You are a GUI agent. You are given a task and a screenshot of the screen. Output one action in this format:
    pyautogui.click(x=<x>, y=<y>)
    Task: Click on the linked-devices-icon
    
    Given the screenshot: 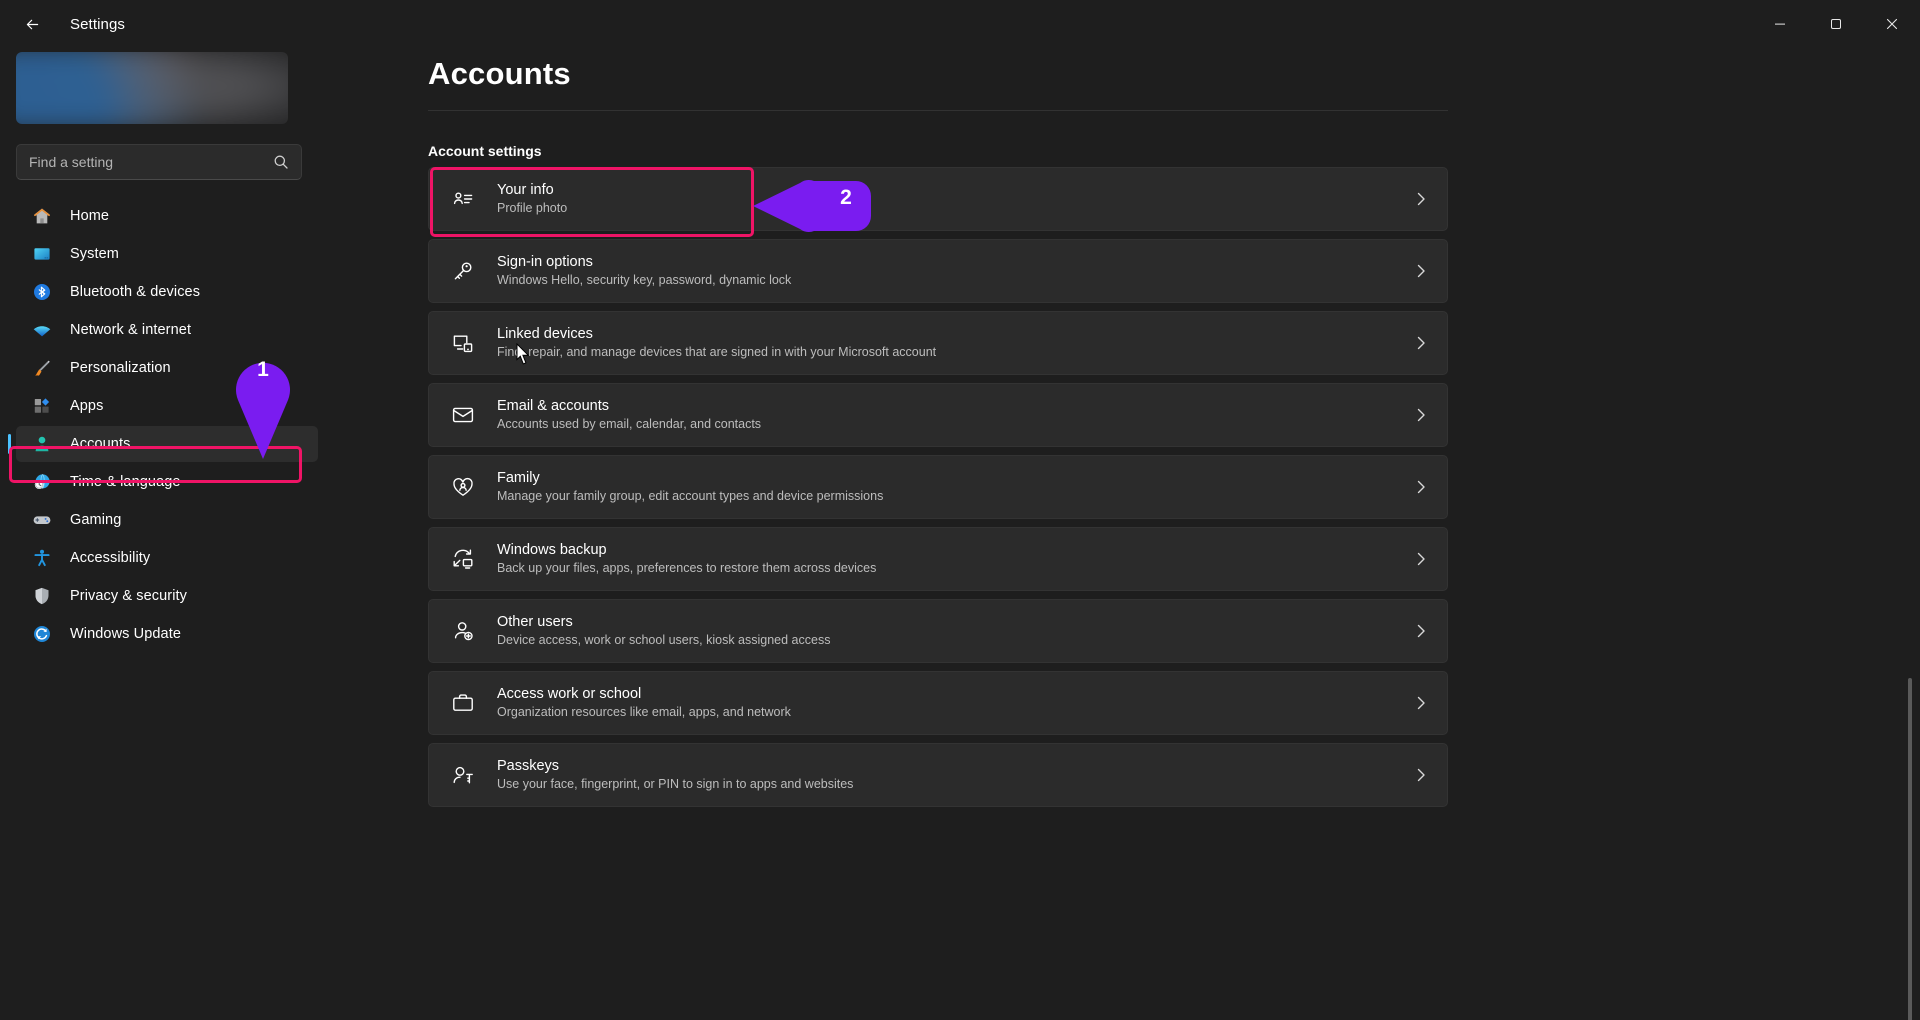 What is the action you would take?
    pyautogui.click(x=463, y=343)
    